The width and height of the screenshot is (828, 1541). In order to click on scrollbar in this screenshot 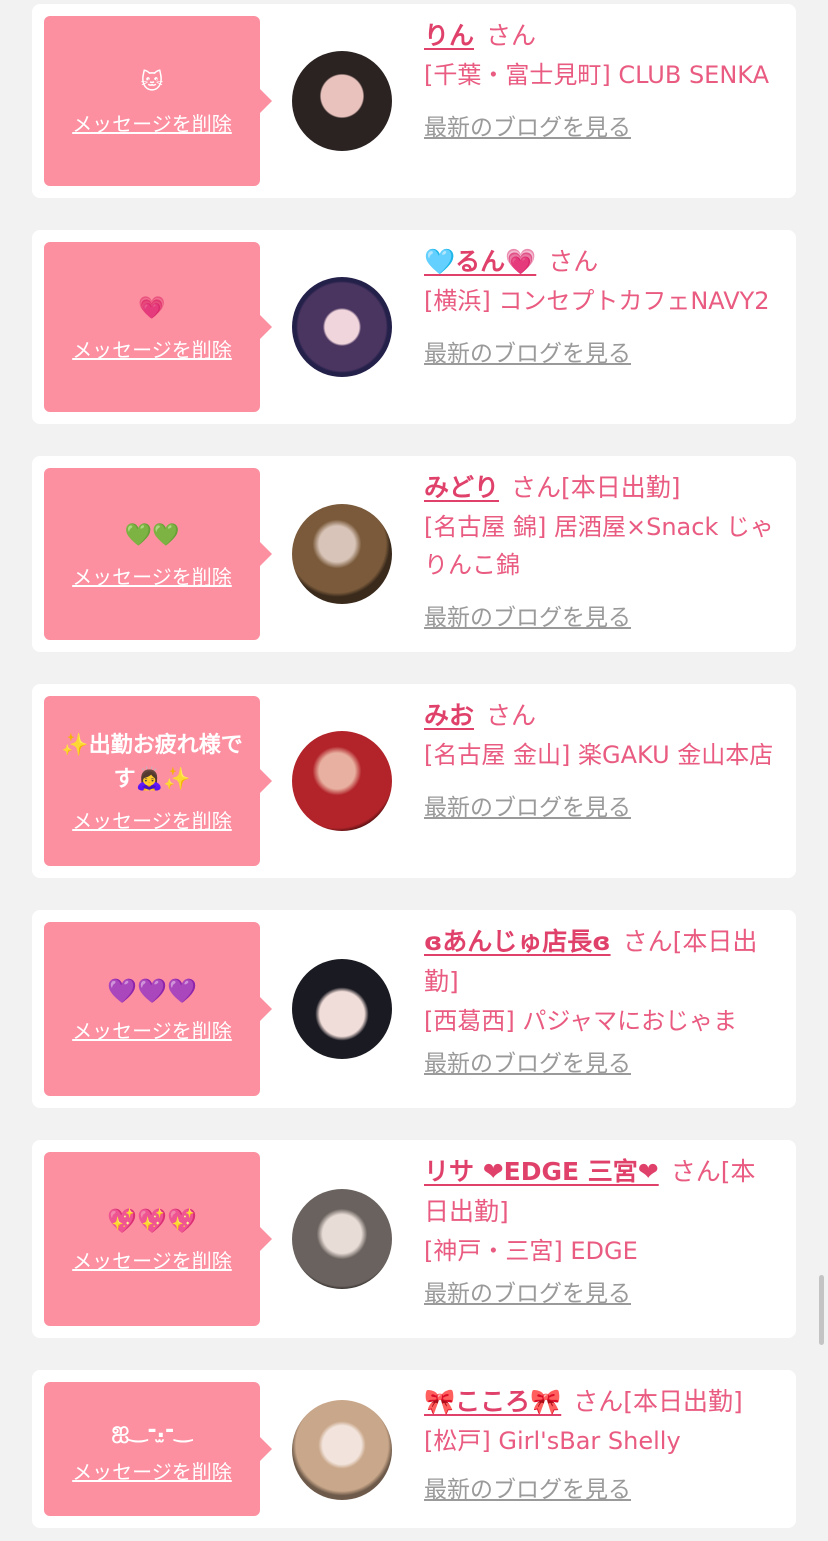, I will do `click(821, 1310)`.